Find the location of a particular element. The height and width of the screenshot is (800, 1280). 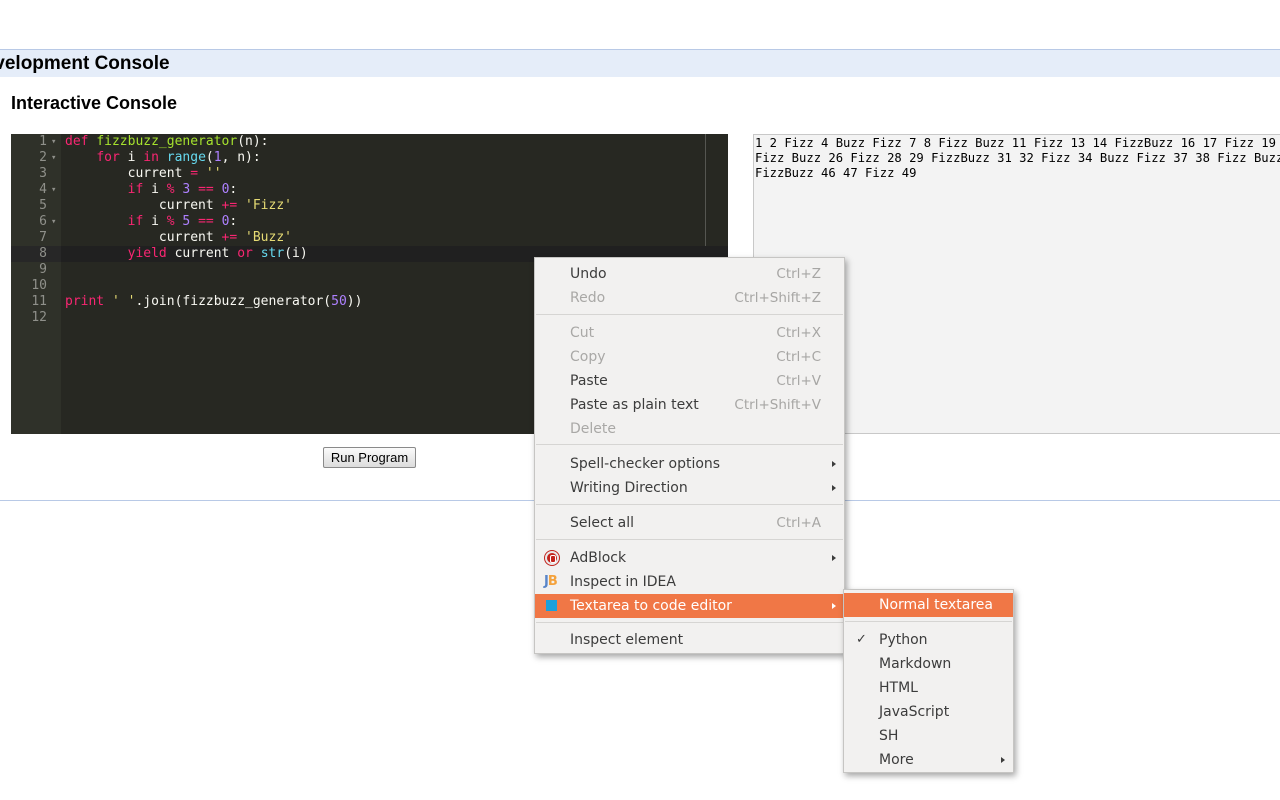

code-line: 5 current += 'Fizz' is located at coordinates (369, 206).